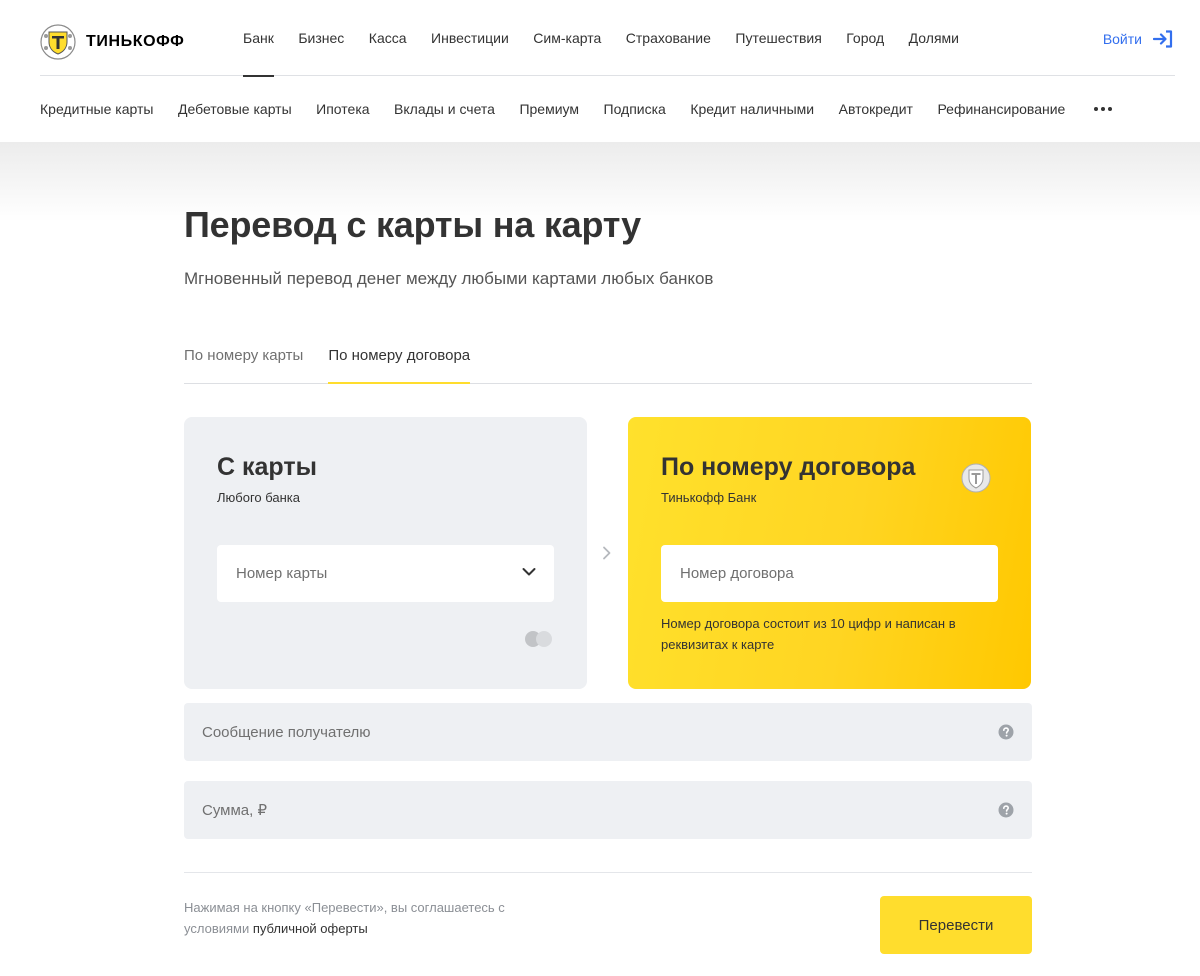 This screenshot has width=1200, height=976. What do you see at coordinates (58, 42) in the screenshot?
I see `tinkoff-shield-icon` at bounding box center [58, 42].